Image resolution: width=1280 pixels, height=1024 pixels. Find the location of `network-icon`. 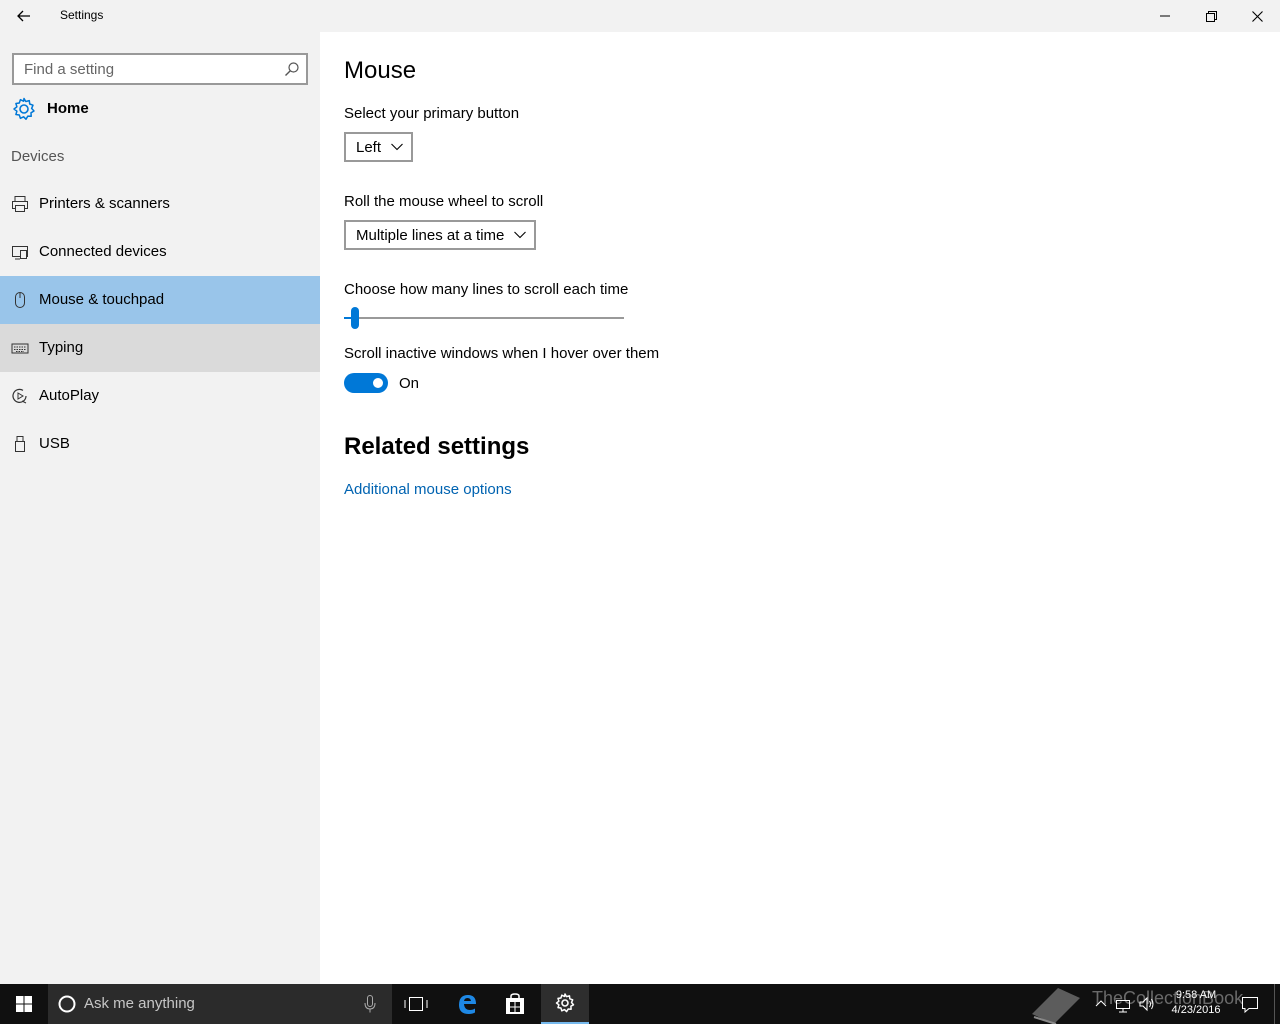

network-icon is located at coordinates (1123, 1004).